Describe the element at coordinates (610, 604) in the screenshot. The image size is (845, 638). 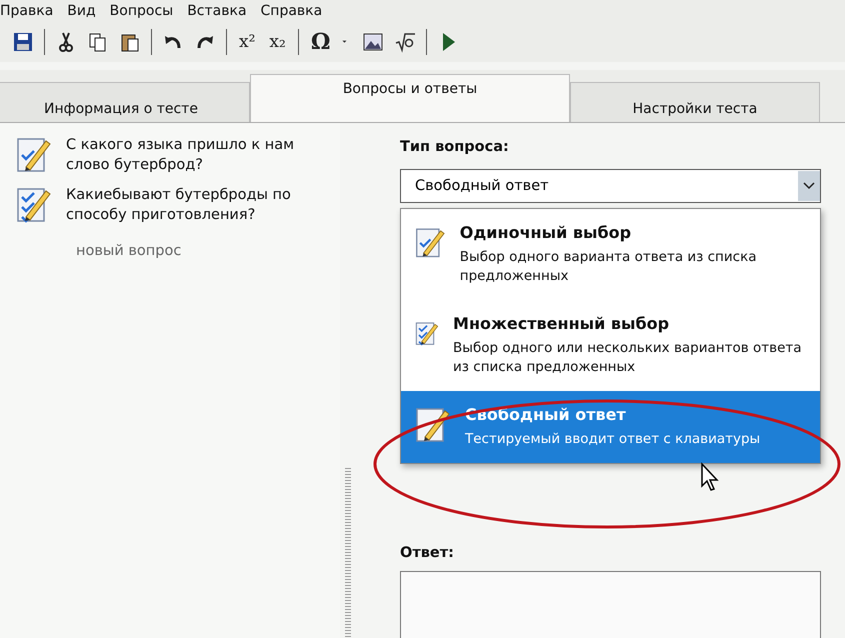
I see `answer-field` at that location.